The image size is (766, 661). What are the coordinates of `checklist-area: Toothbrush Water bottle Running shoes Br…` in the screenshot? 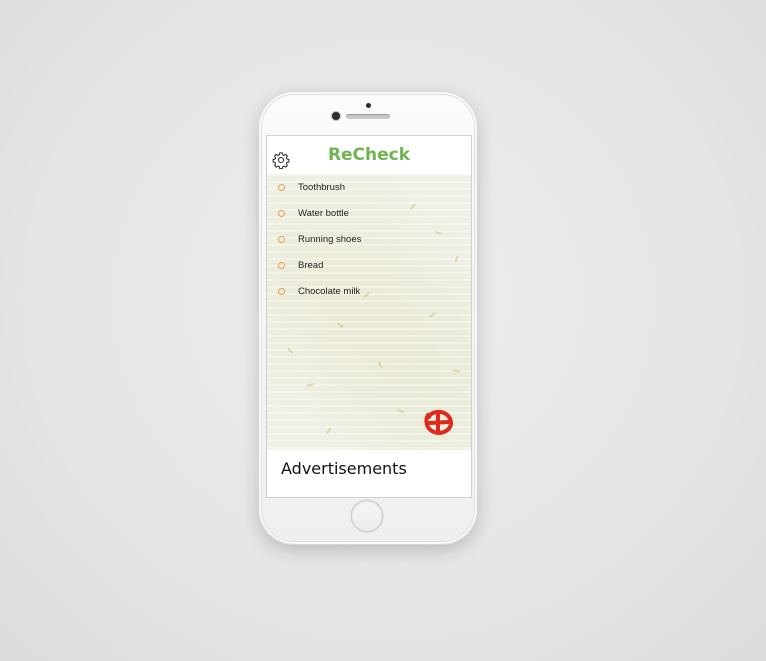 It's located at (369, 312).